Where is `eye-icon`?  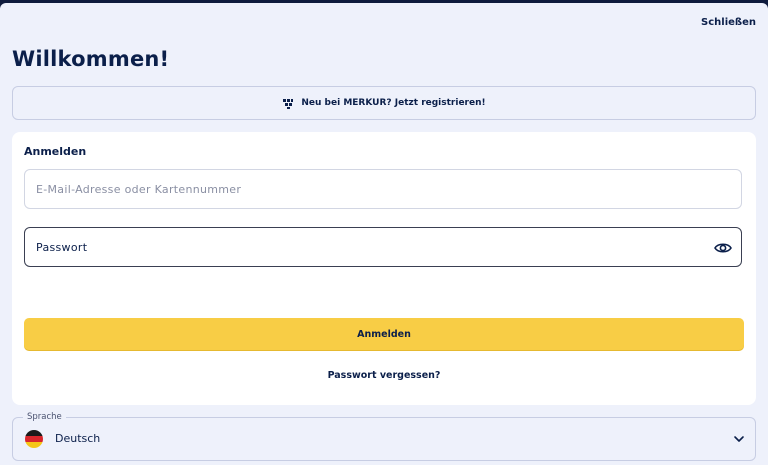
eye-icon is located at coordinates (723, 248).